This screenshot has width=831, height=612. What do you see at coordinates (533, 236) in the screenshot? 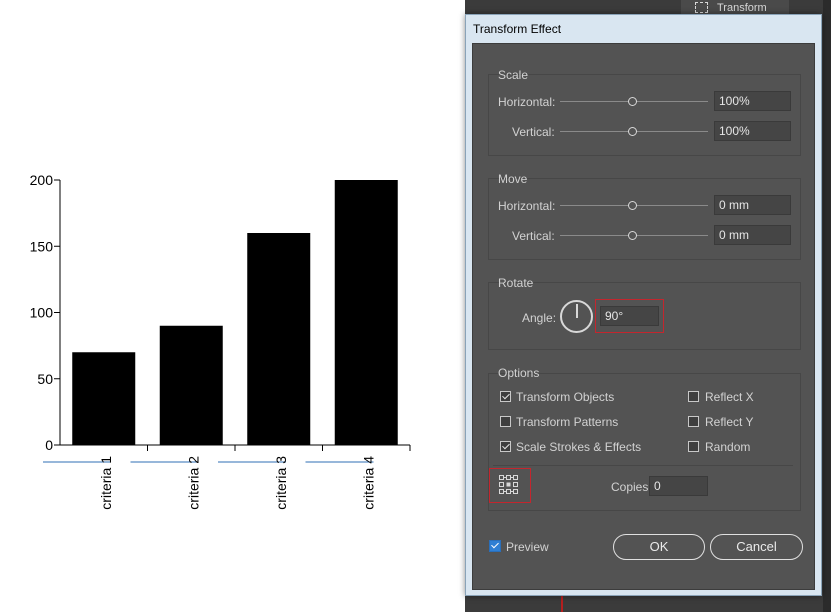
I see `move-vertical-label: Vertical:` at bounding box center [533, 236].